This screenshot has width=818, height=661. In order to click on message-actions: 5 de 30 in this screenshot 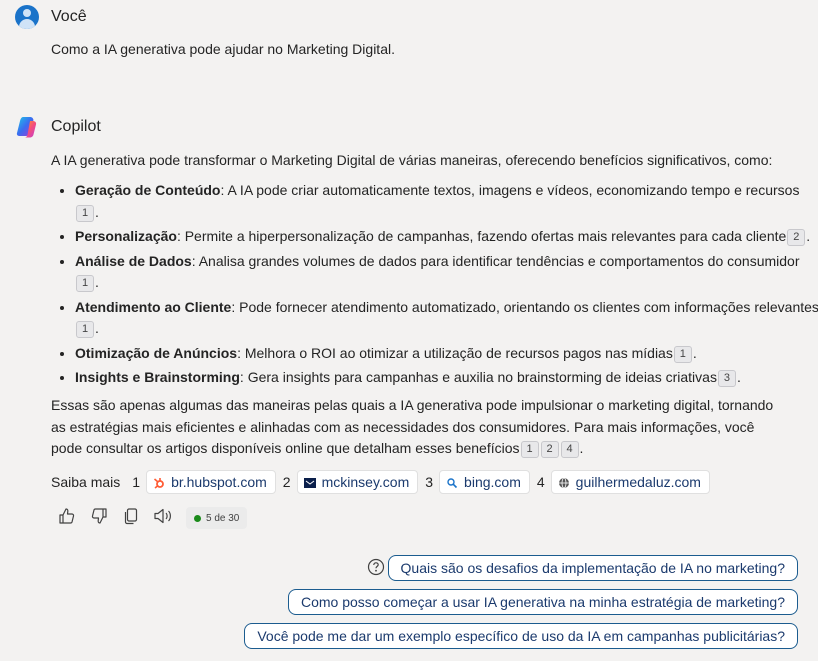, I will do `click(152, 518)`.